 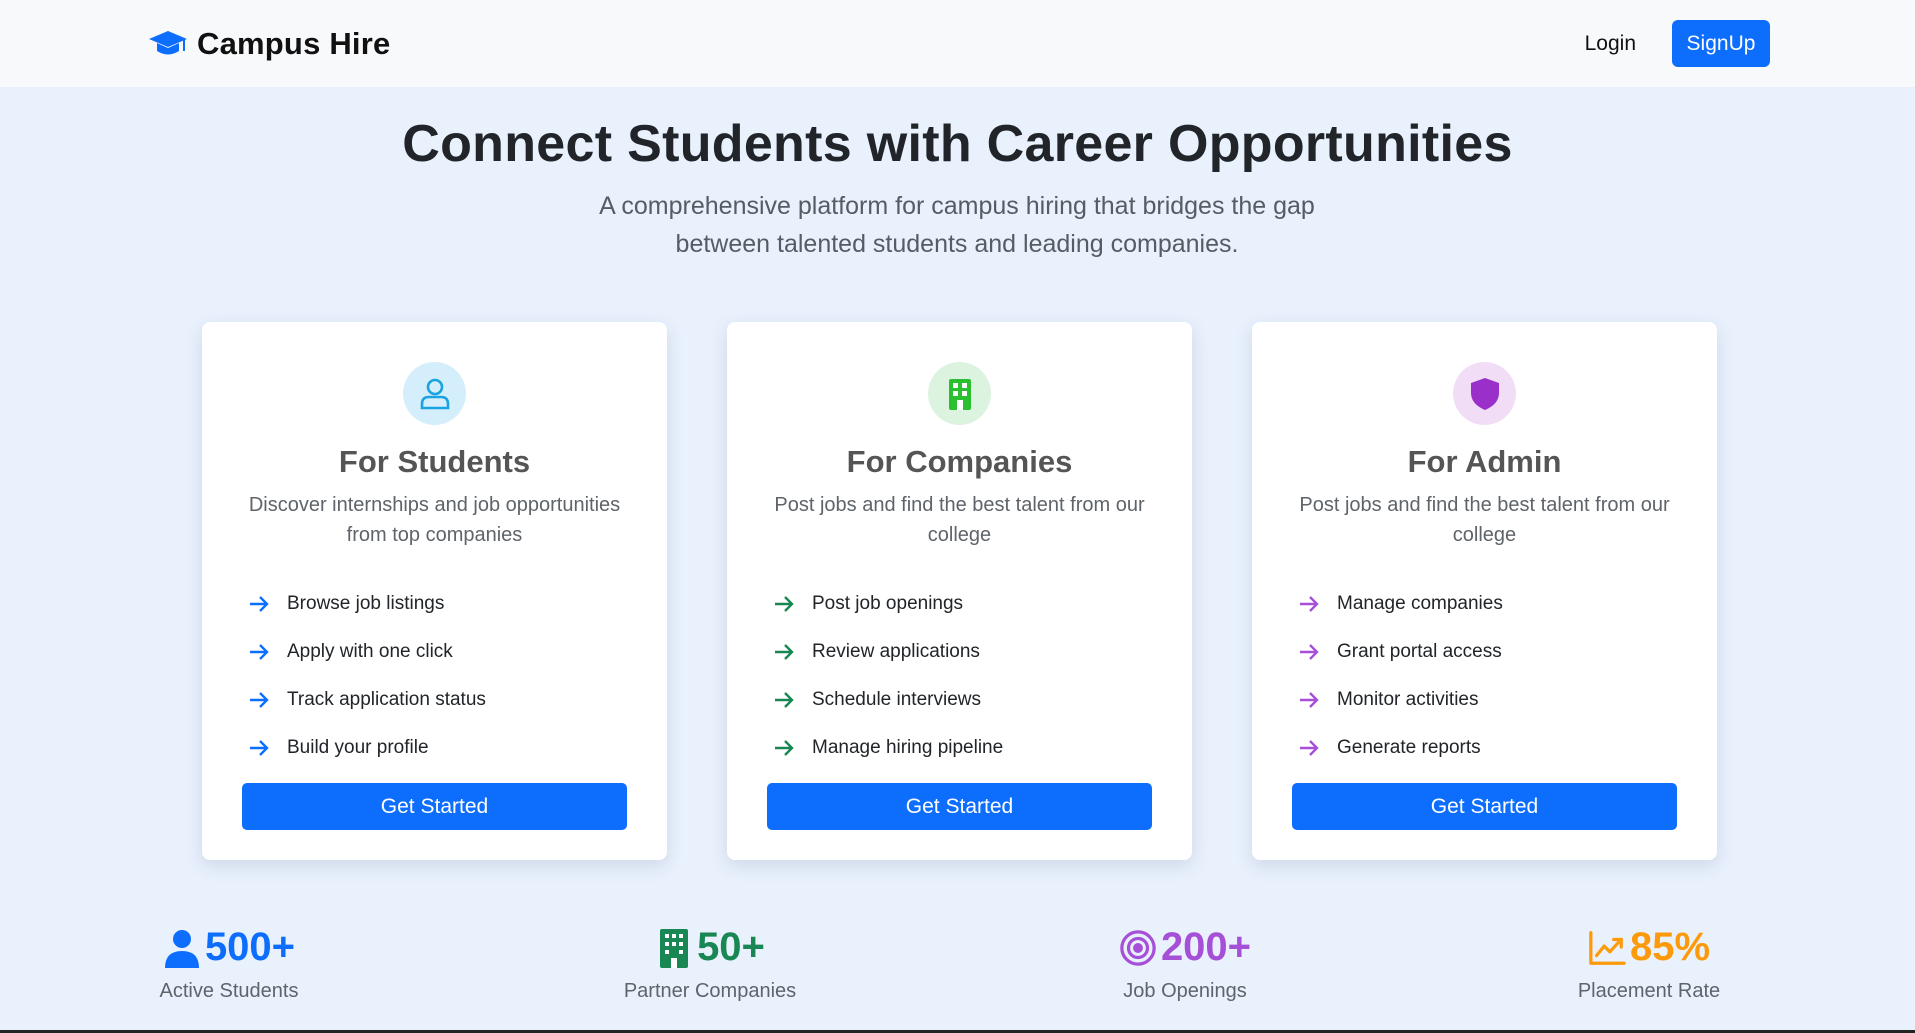 I want to click on list-item: Manage hiring pipeline, so click(x=888, y=748).